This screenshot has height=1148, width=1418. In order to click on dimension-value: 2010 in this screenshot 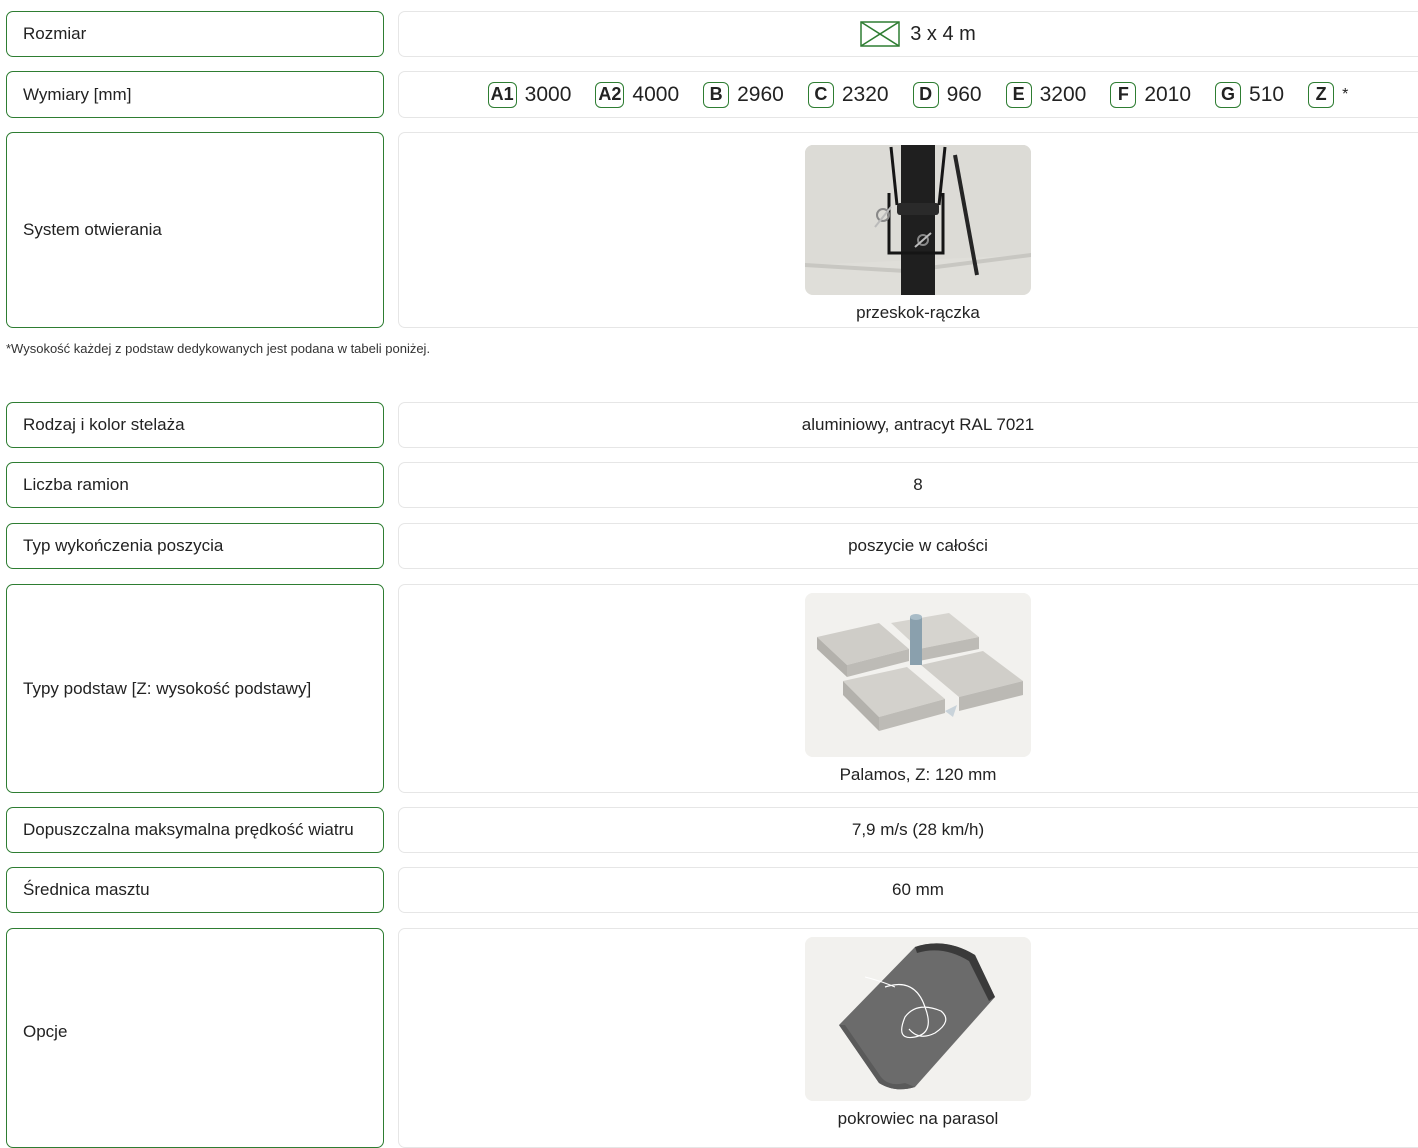, I will do `click(1168, 94)`.